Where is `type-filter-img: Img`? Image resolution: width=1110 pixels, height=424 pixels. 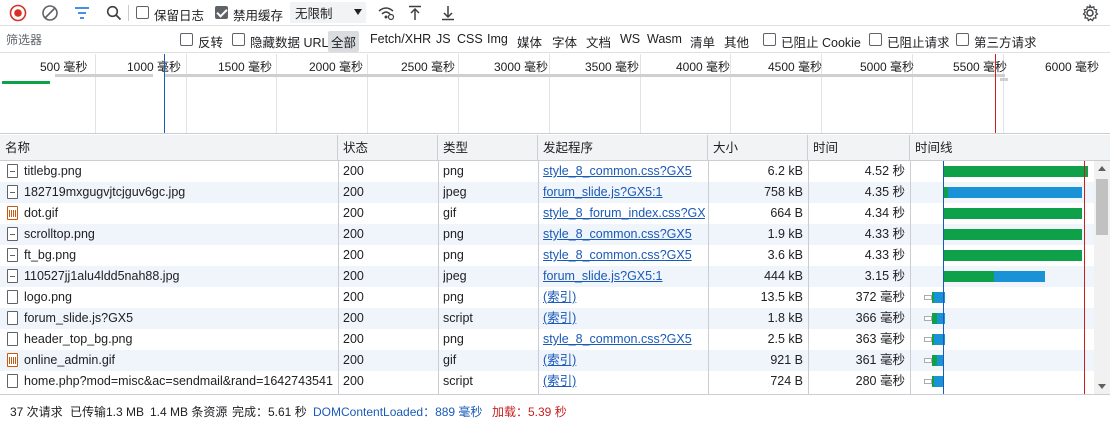 type-filter-img: Img is located at coordinates (497, 39).